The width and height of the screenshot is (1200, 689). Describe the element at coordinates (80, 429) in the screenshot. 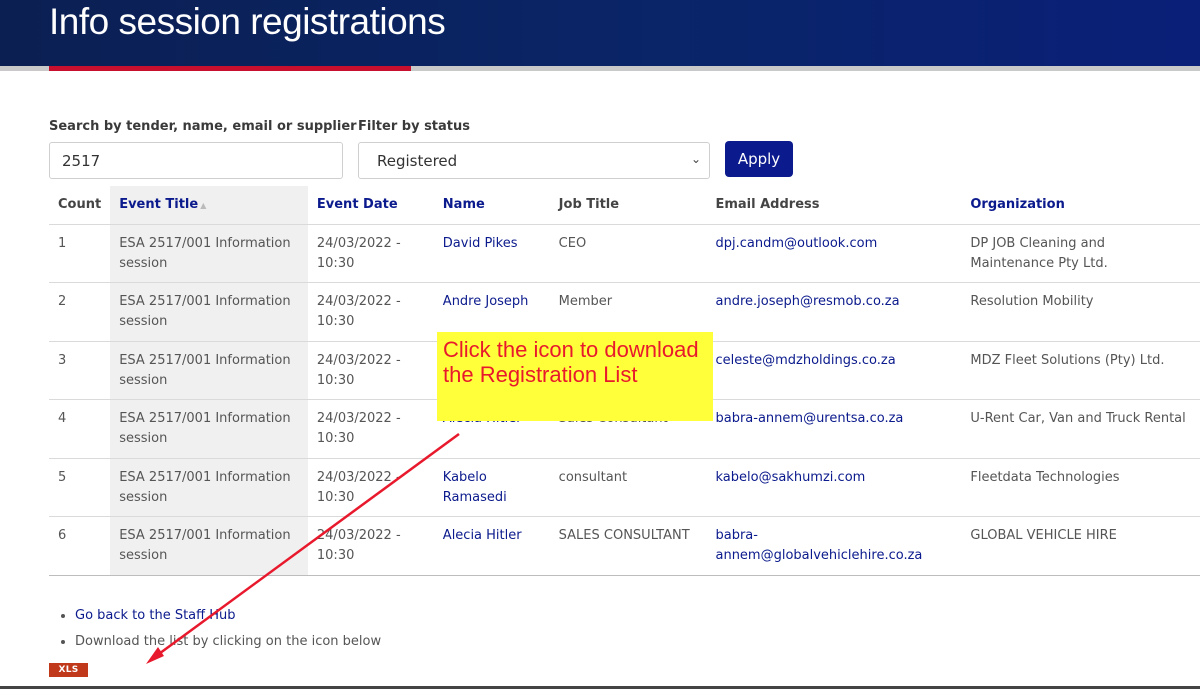

I see `cell-count: 4` at that location.